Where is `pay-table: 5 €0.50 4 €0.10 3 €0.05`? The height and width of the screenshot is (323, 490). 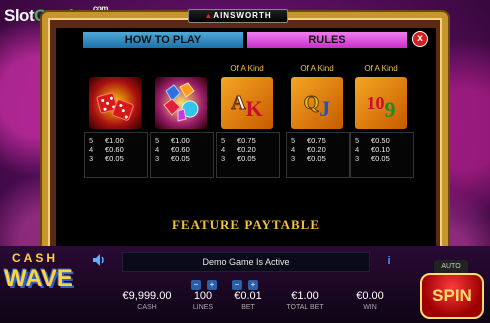
pay-table: 5 €0.50 4 €0.10 3 €0.05 is located at coordinates (382, 155).